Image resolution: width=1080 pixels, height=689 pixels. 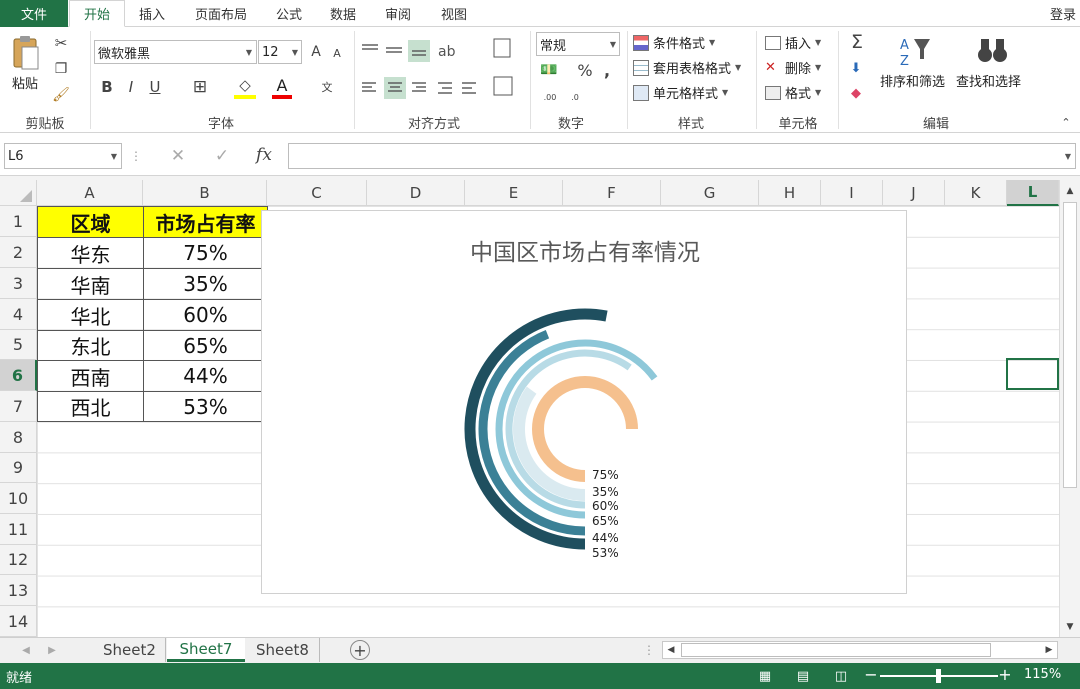 I want to click on row-header-6: 6, so click(x=18, y=375).